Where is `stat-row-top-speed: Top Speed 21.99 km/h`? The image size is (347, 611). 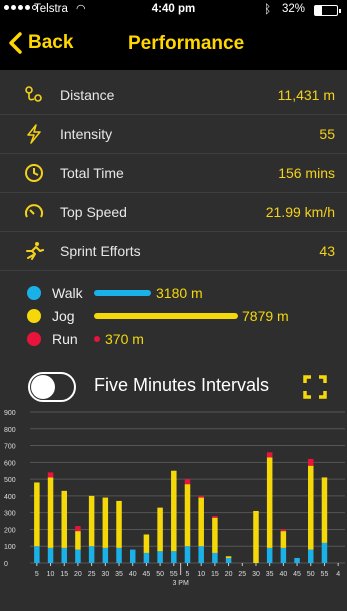
stat-row-top-speed: Top Speed 21.99 km/h is located at coordinates (173, 212).